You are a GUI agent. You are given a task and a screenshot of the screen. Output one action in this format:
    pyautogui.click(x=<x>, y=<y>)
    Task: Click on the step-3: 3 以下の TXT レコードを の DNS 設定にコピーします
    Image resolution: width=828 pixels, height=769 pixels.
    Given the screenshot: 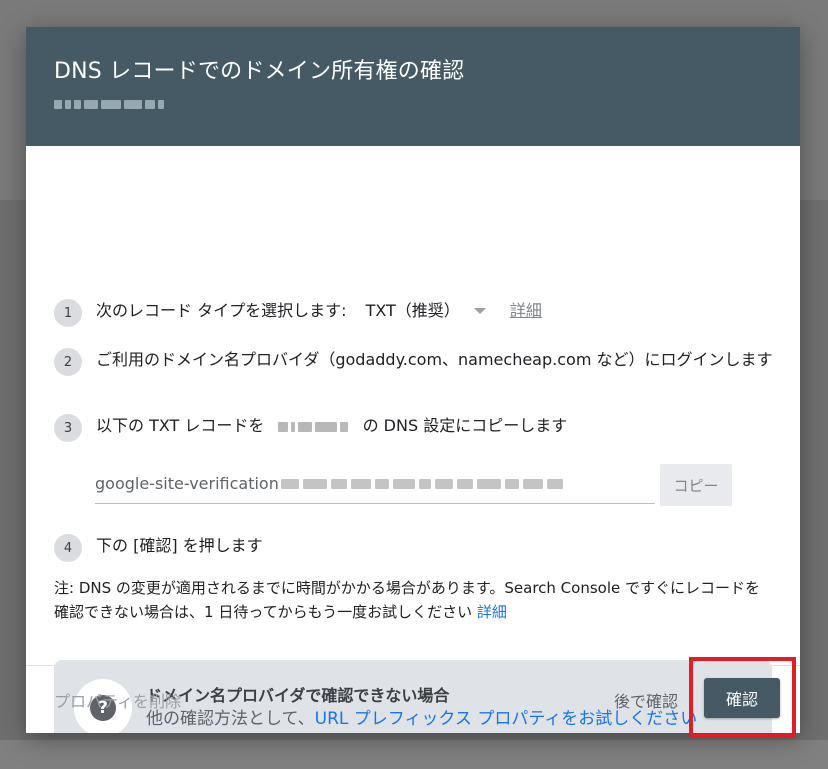 What is the action you would take?
    pyautogui.click(x=310, y=428)
    